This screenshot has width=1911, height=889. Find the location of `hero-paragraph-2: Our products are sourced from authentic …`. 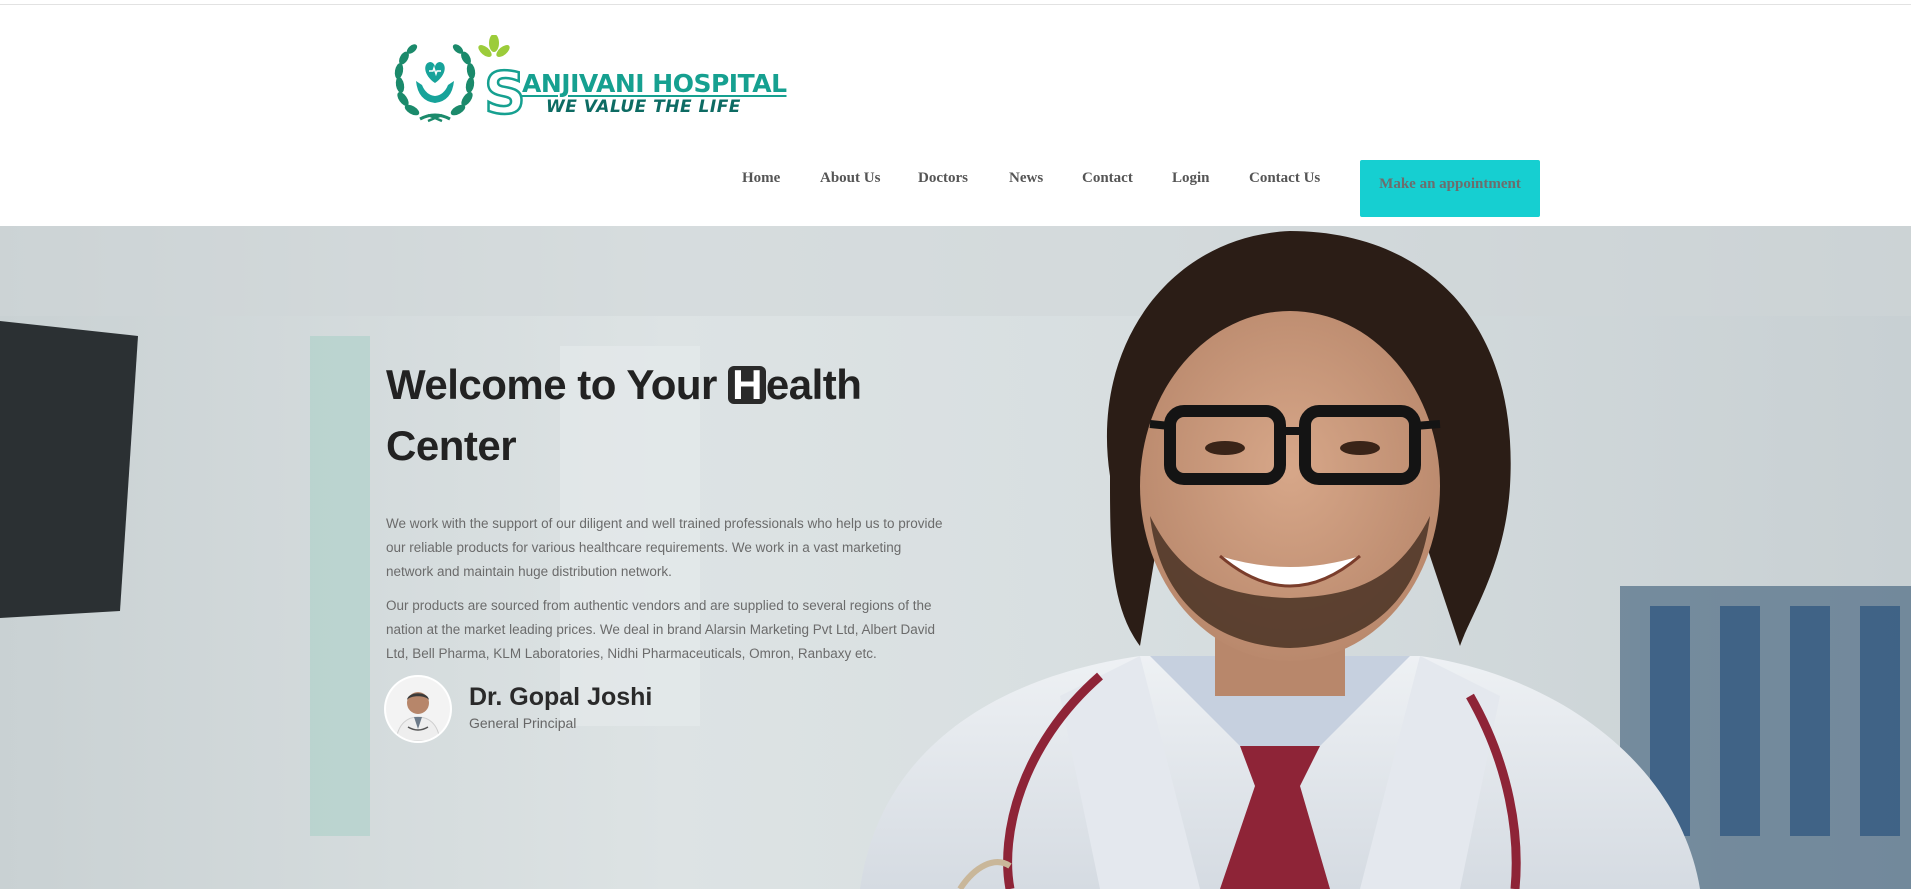

hero-paragraph-2: Our products are sourced from authentic … is located at coordinates (661, 629).